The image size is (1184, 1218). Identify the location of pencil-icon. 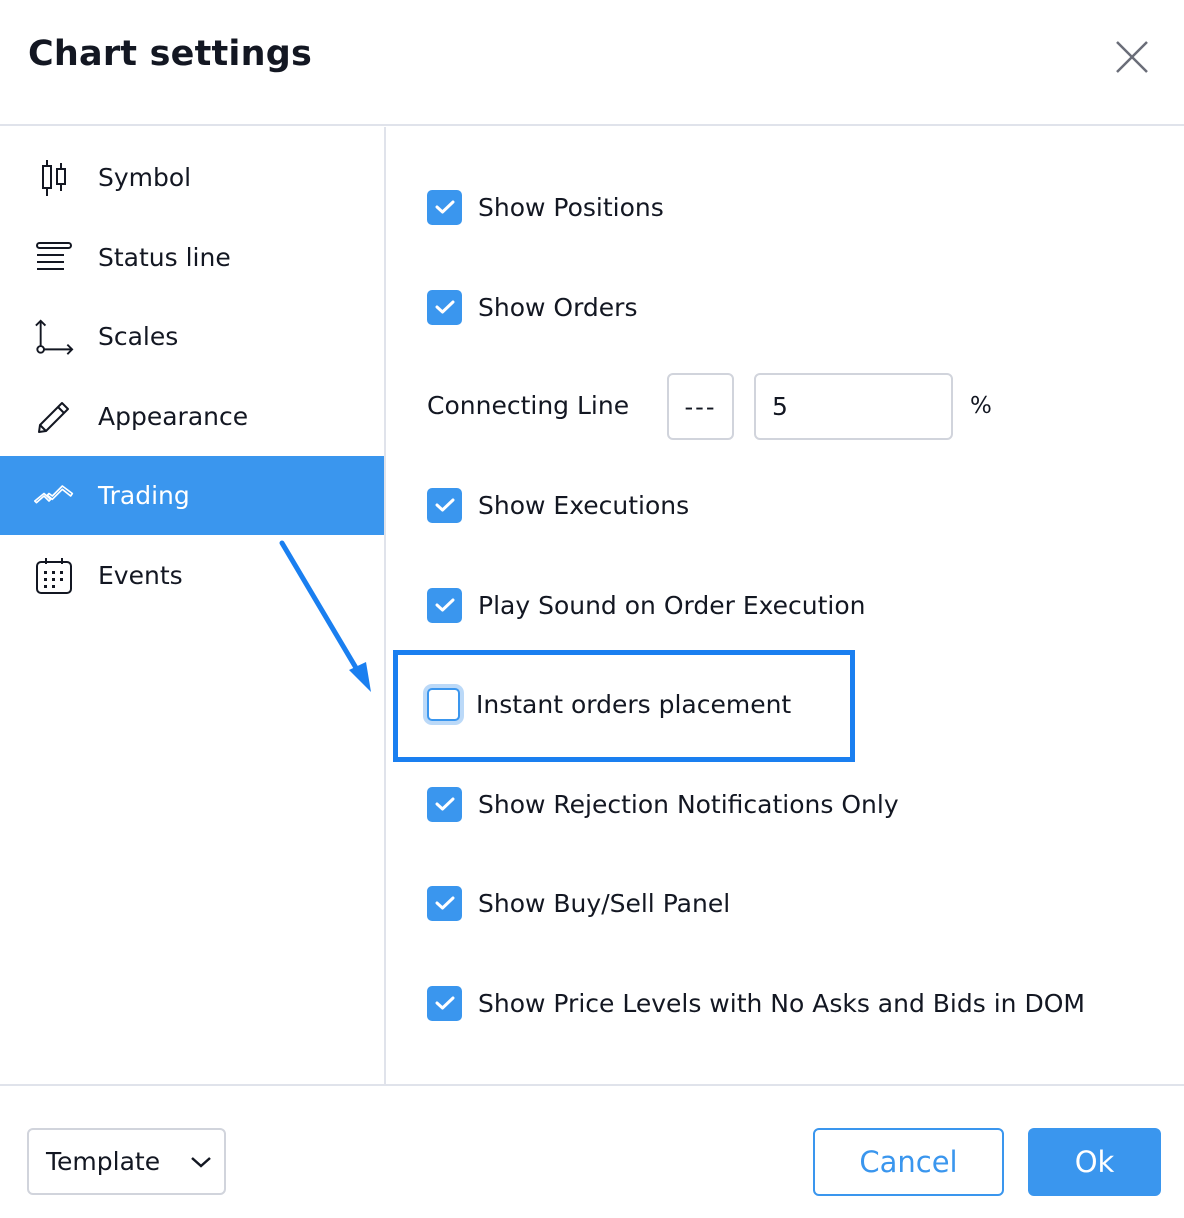
(54, 417).